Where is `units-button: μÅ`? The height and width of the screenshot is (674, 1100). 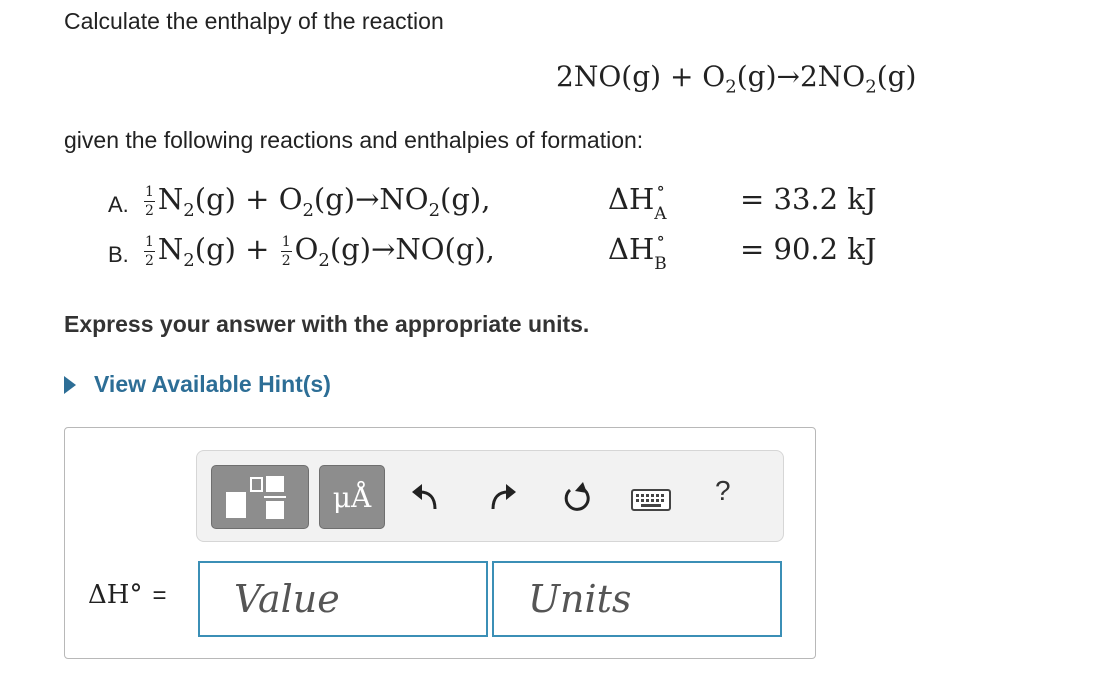 units-button: μÅ is located at coordinates (352, 497).